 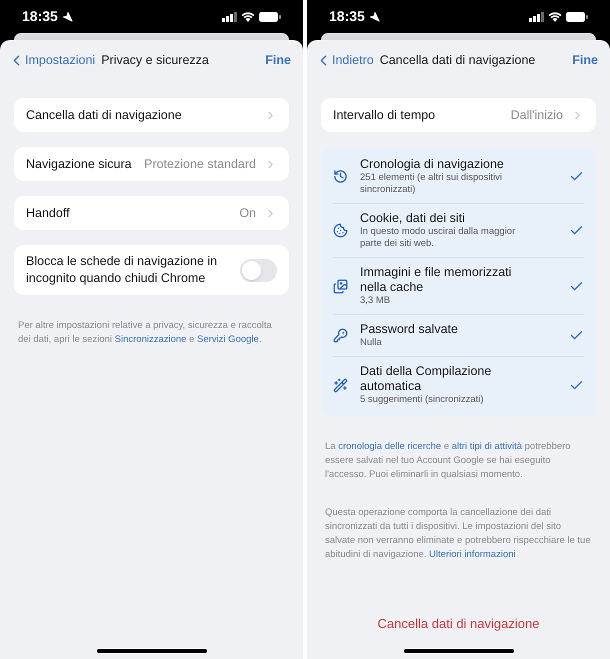 What do you see at coordinates (536, 115) in the screenshot?
I see `row-value: Dall'inizio` at bounding box center [536, 115].